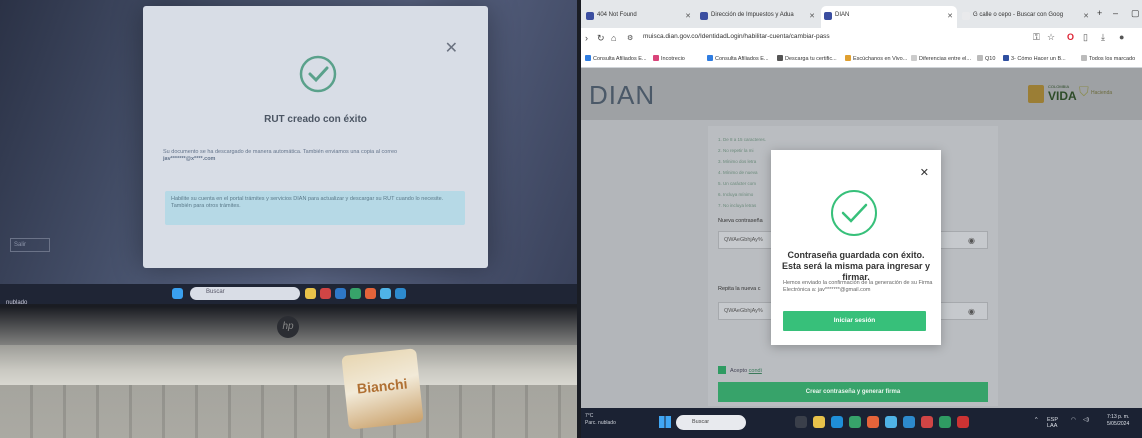 The width and height of the screenshot is (1142, 438). I want to click on hp-logo: hp, so click(288, 327).